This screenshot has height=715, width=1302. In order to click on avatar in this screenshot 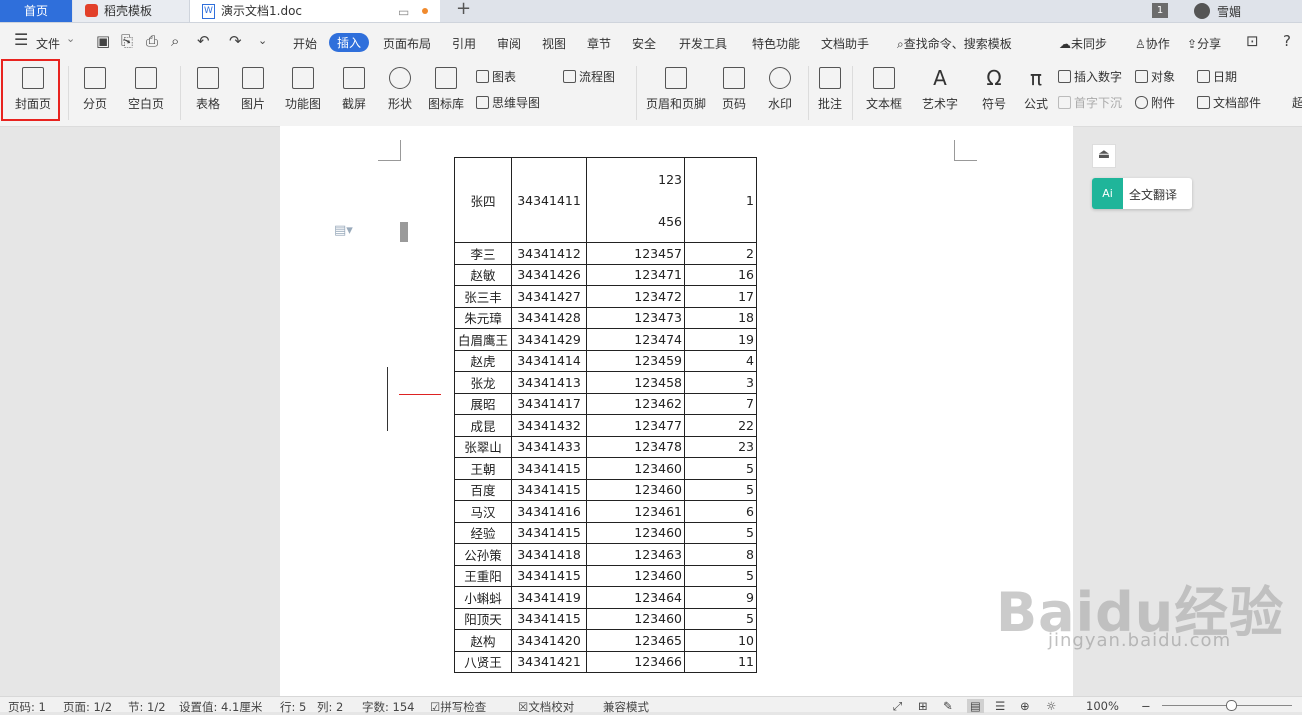, I will do `click(1202, 11)`.